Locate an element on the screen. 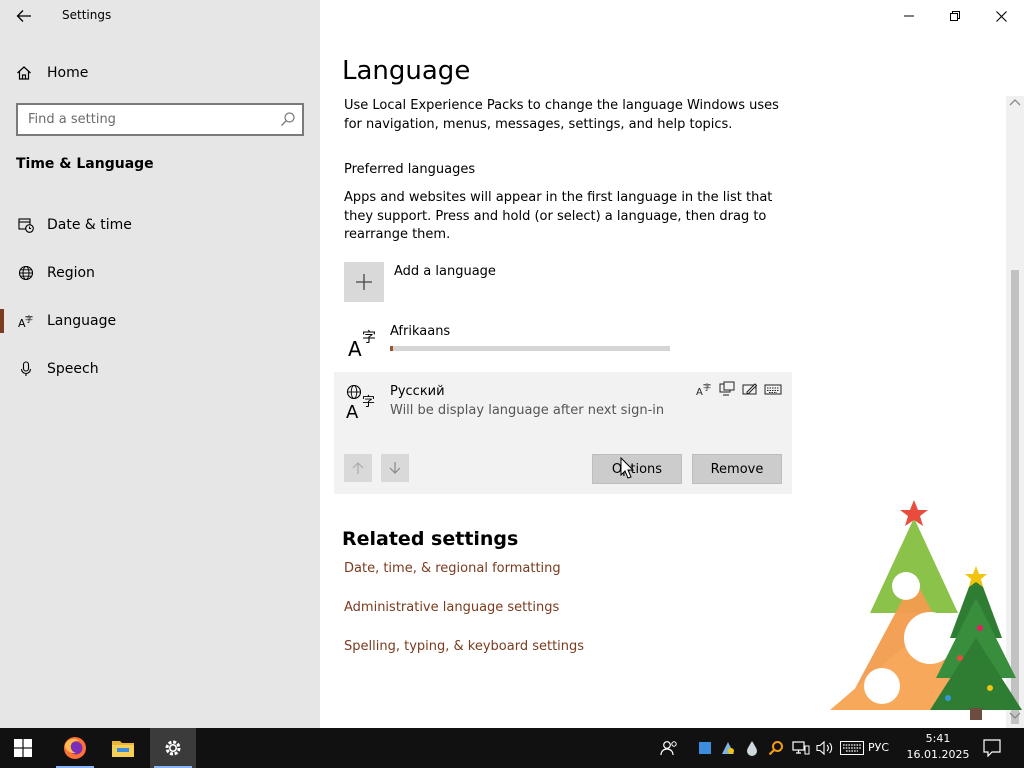  arrow-down-icon is located at coordinates (395, 468).